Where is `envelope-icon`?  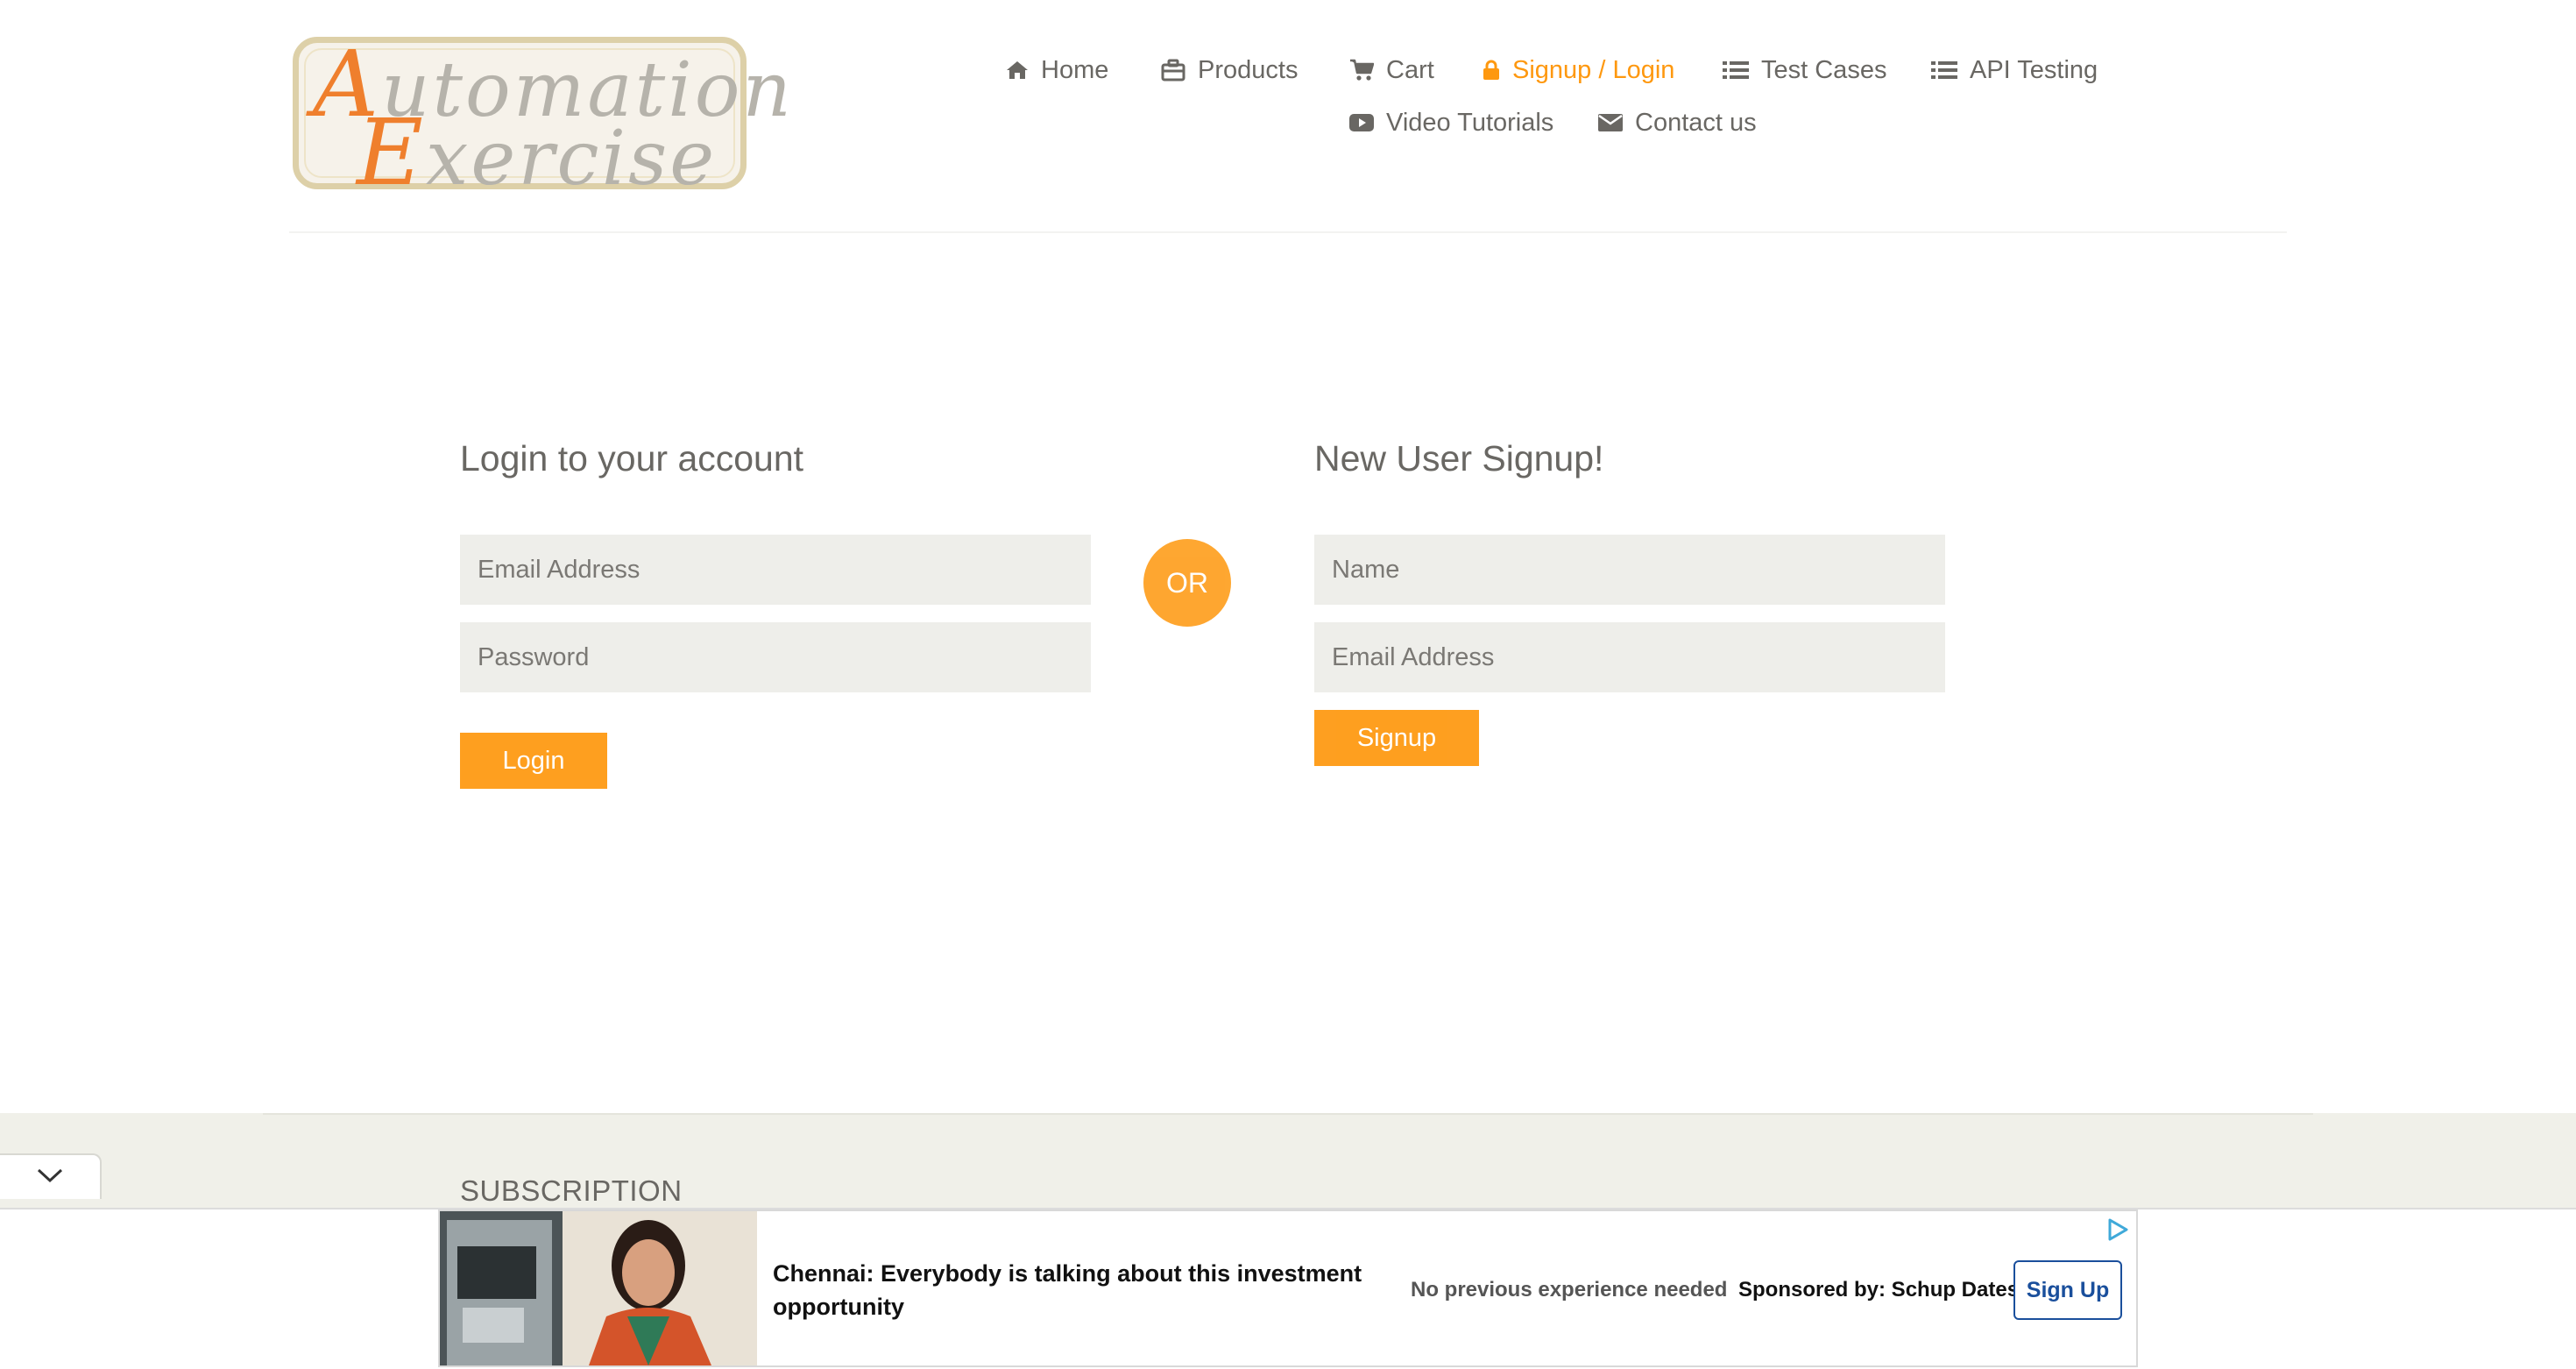 envelope-icon is located at coordinates (1610, 122).